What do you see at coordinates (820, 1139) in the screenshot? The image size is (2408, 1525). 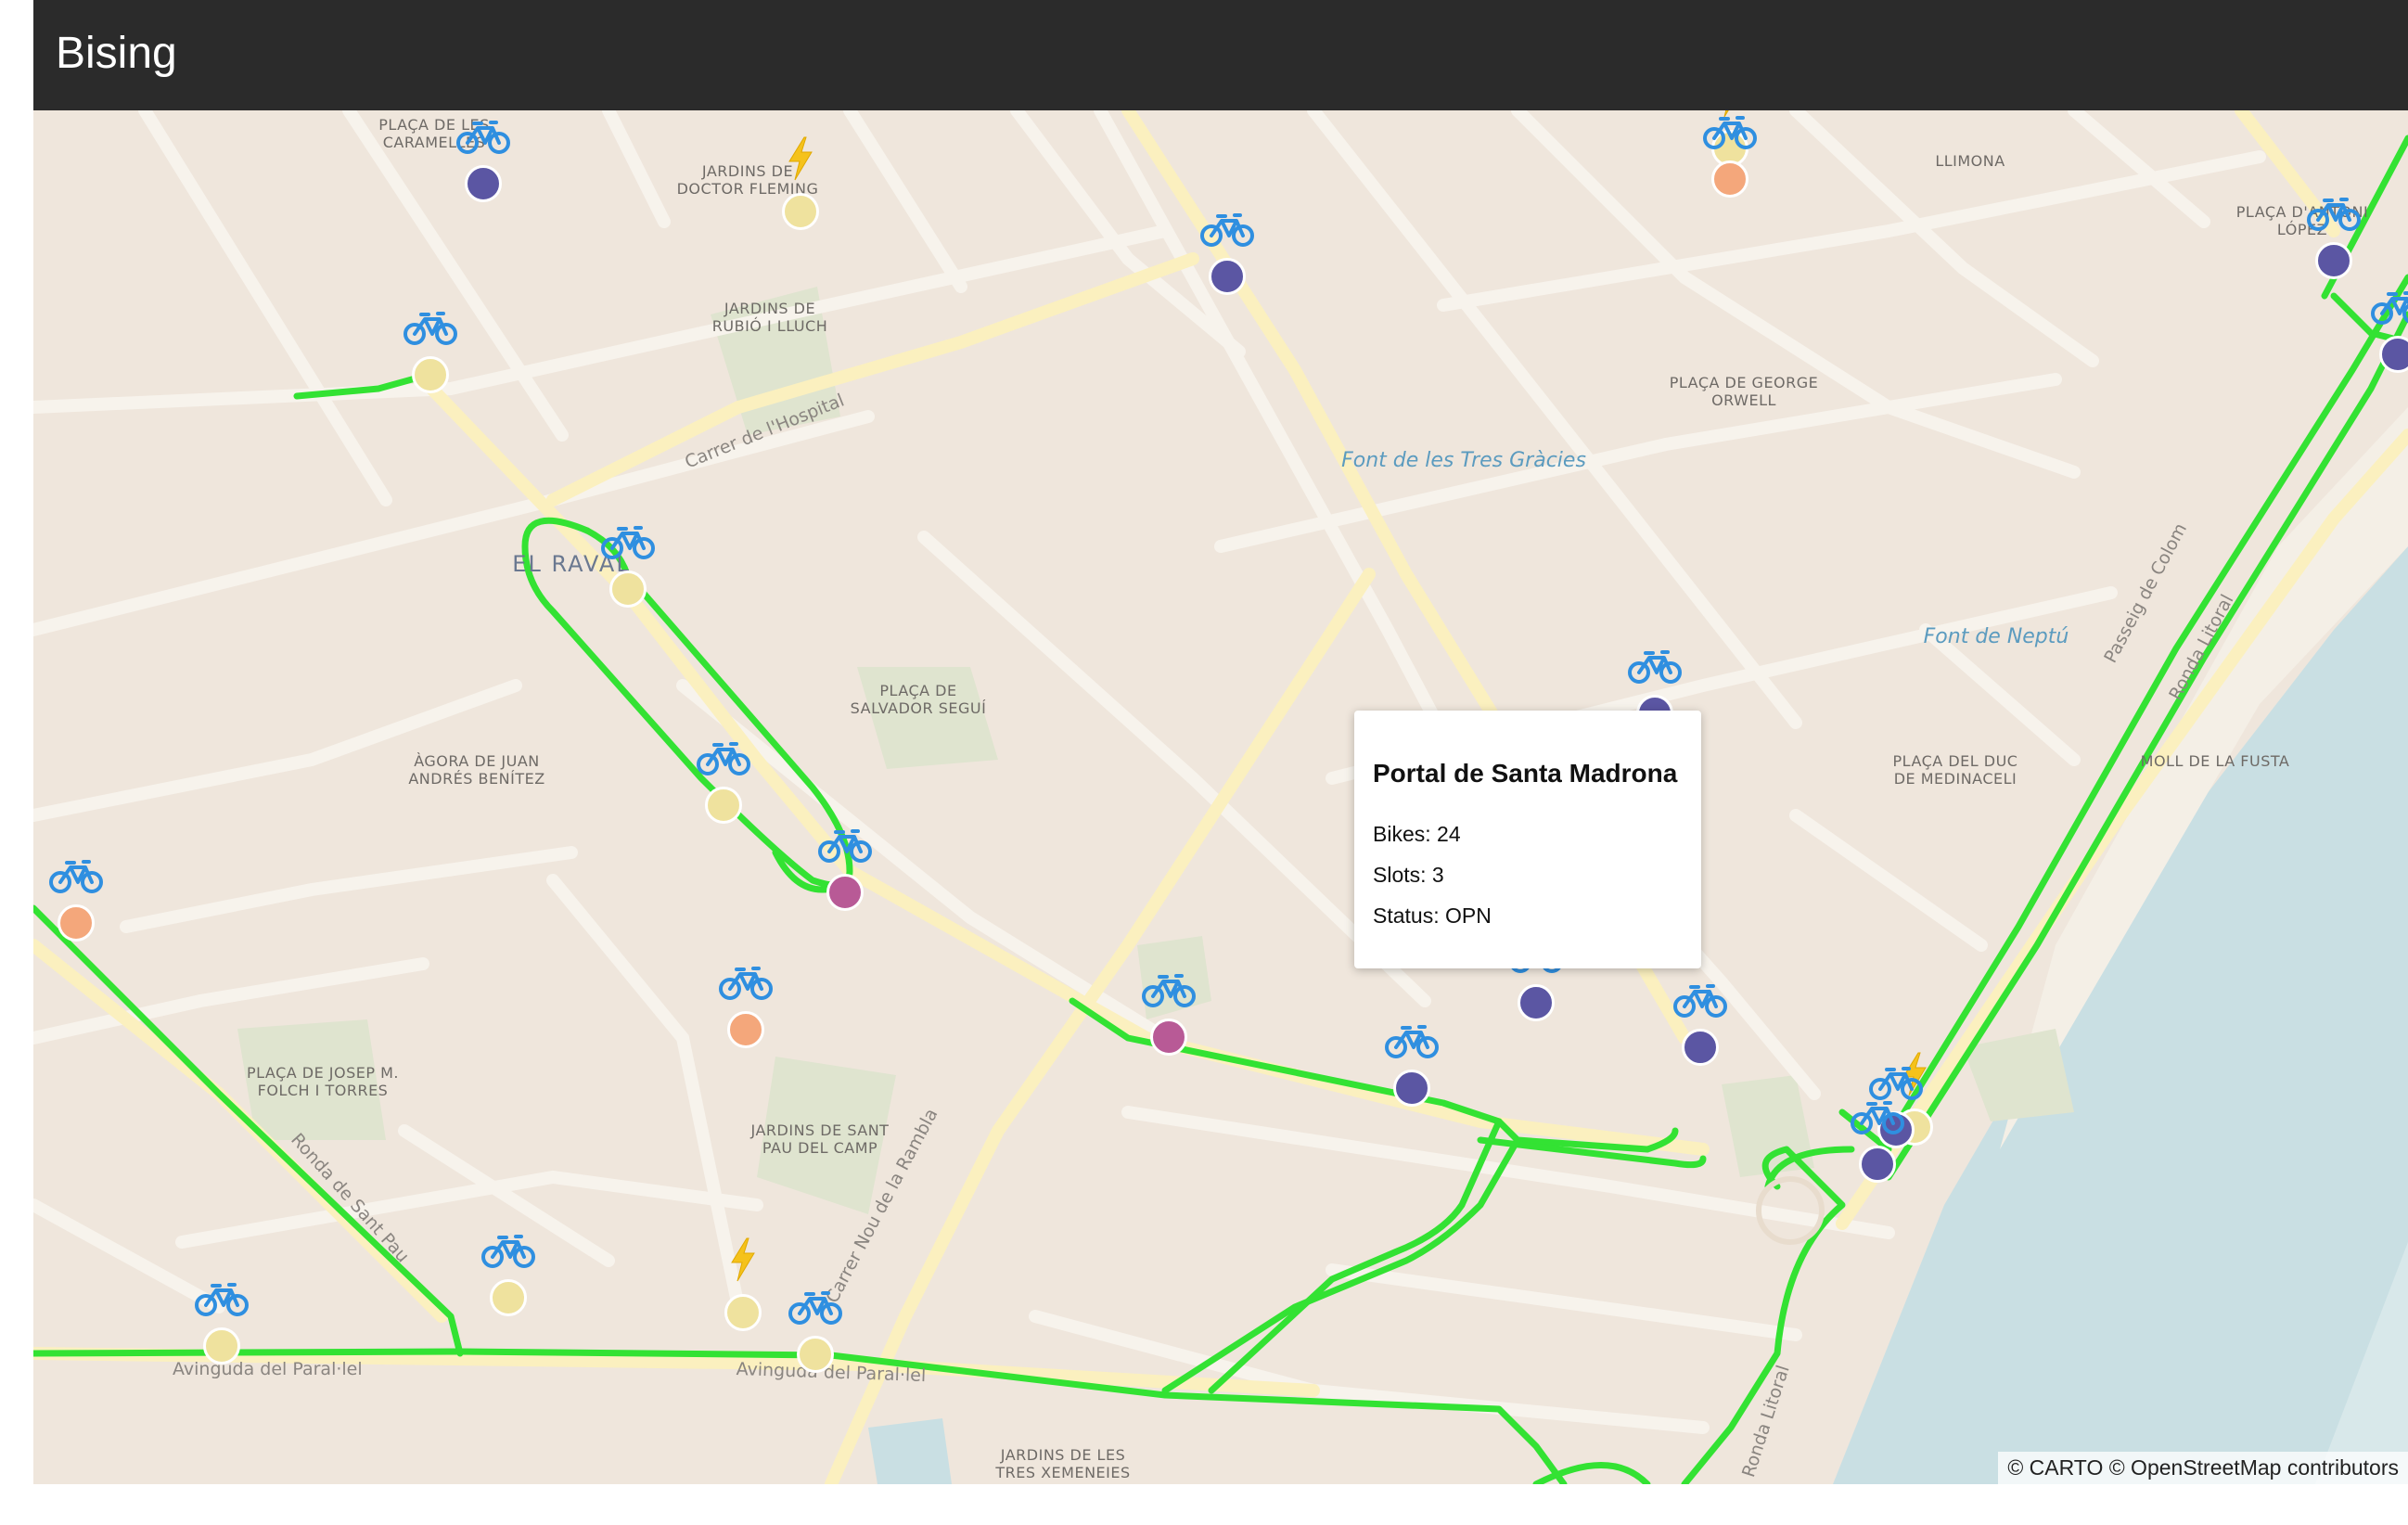 I see `place-label: JARDINS DE SANT PAU DEL CAMP` at bounding box center [820, 1139].